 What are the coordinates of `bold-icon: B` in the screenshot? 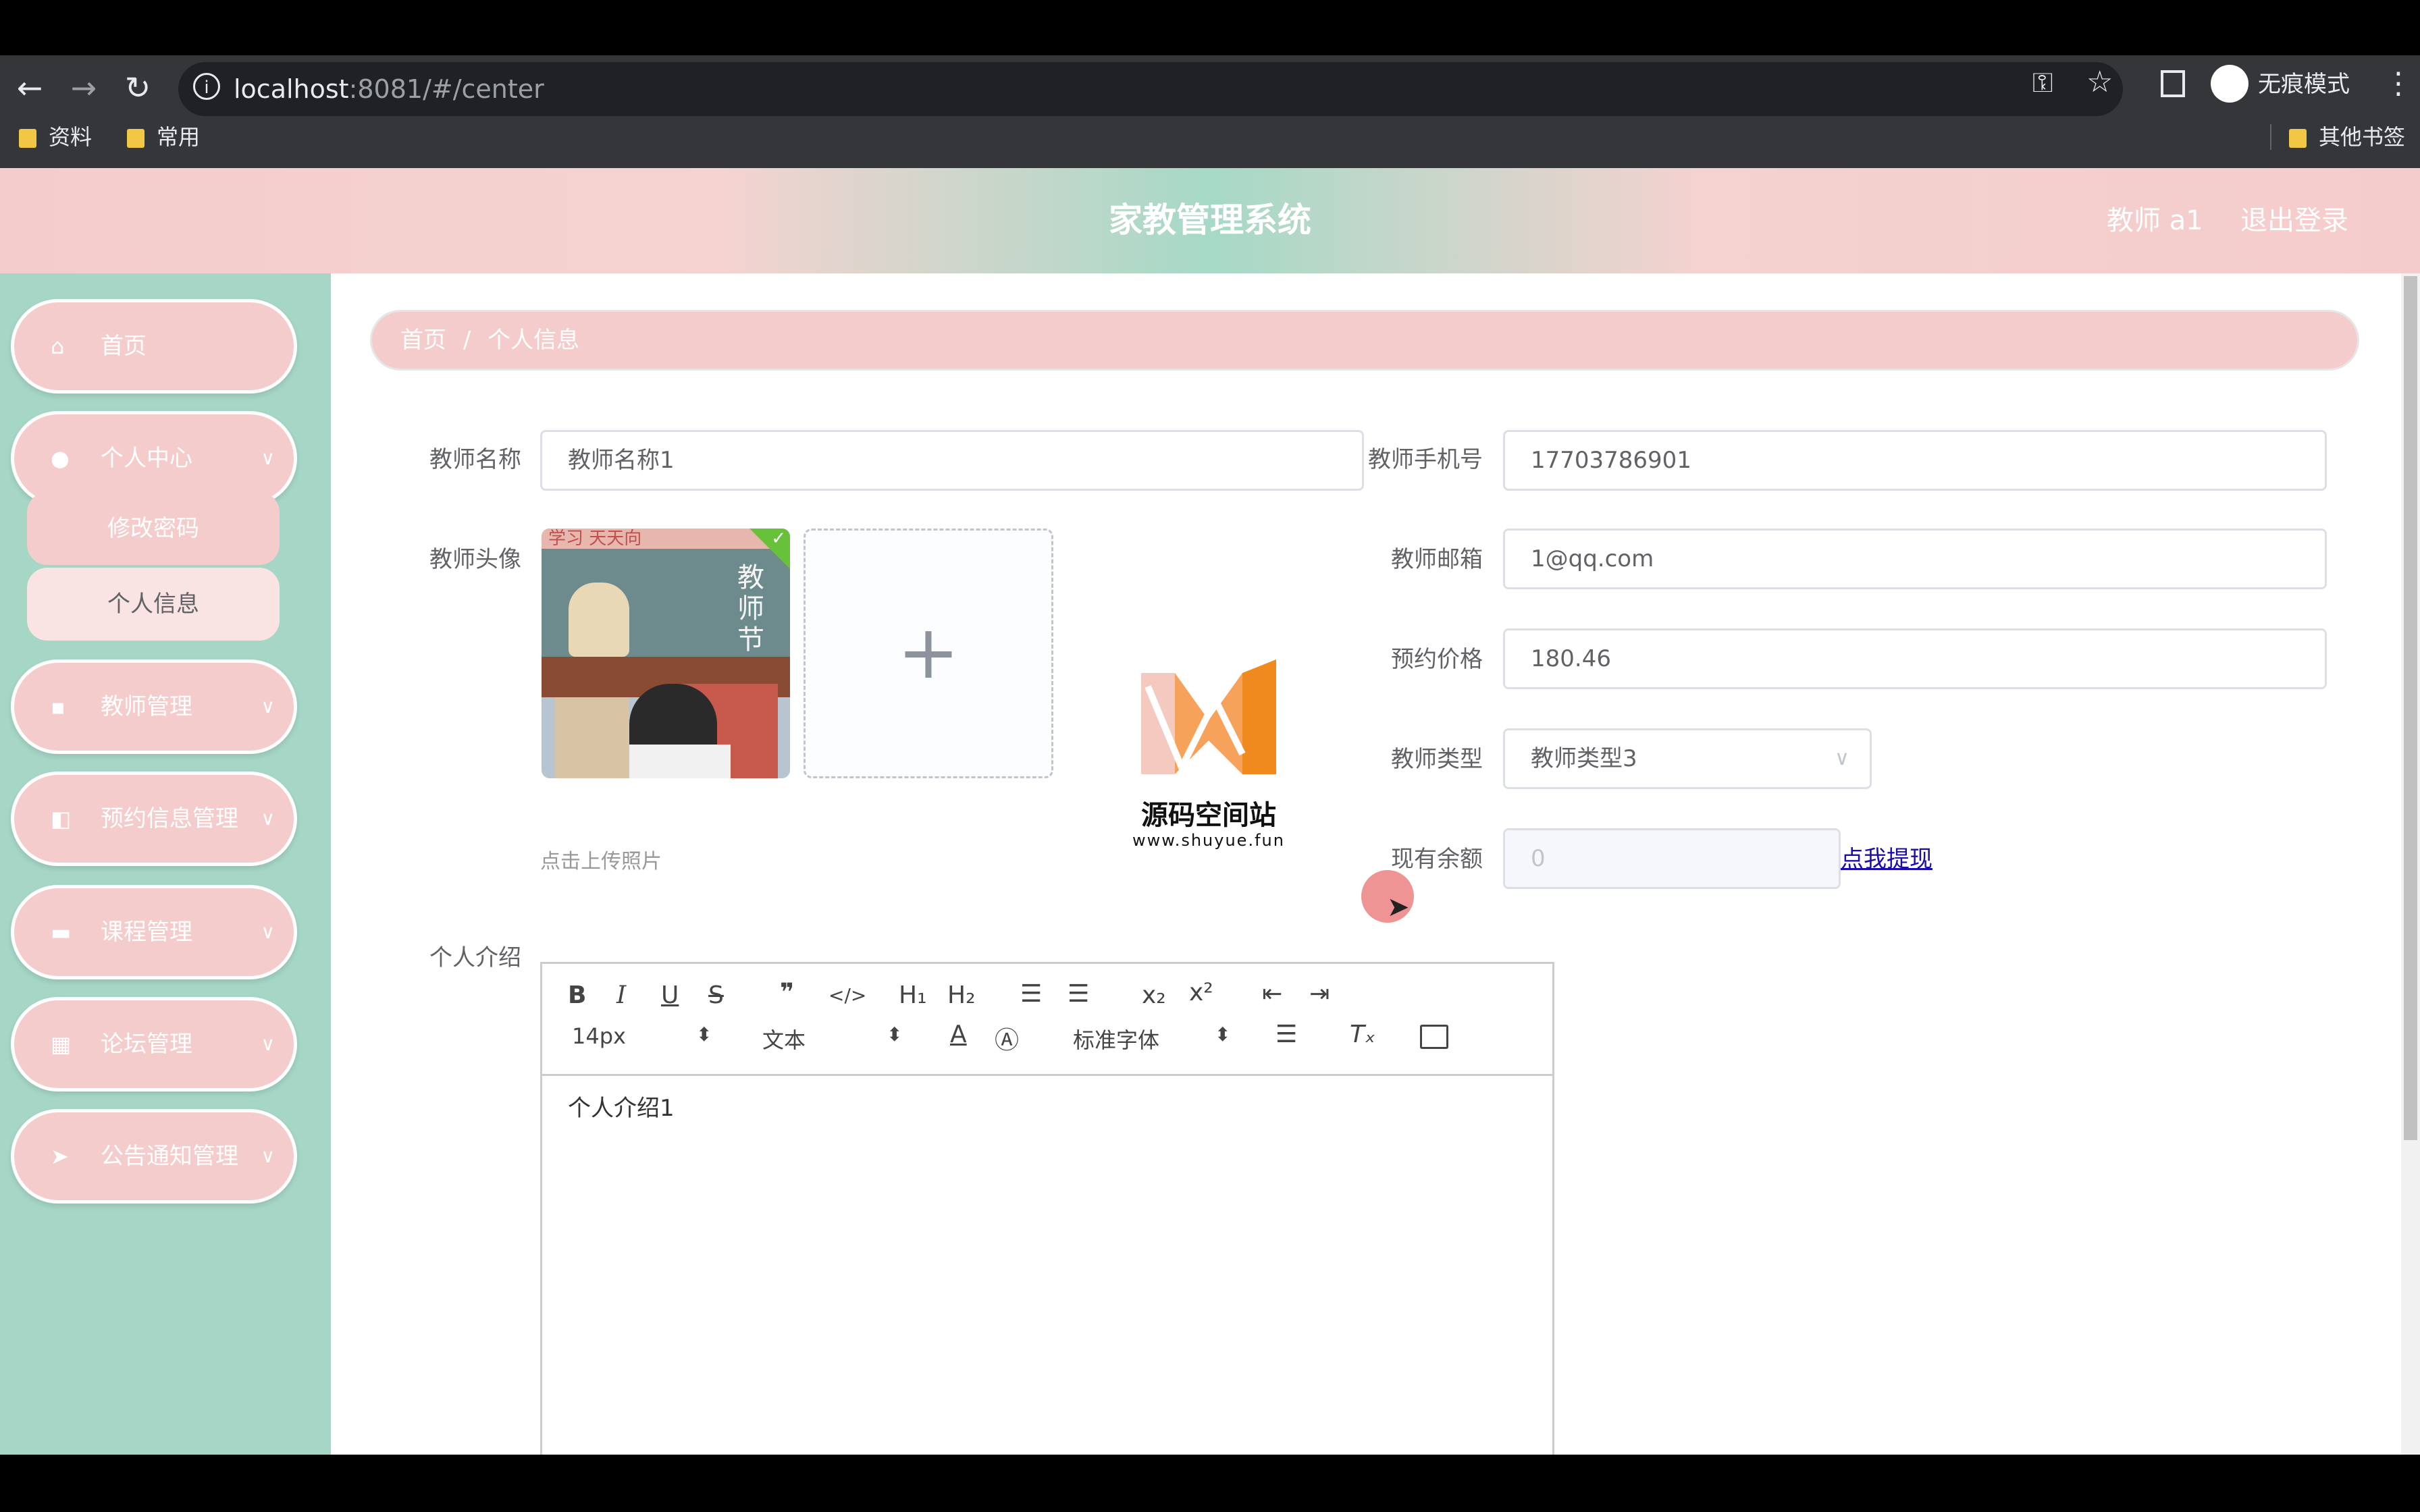 It's located at (577, 995).